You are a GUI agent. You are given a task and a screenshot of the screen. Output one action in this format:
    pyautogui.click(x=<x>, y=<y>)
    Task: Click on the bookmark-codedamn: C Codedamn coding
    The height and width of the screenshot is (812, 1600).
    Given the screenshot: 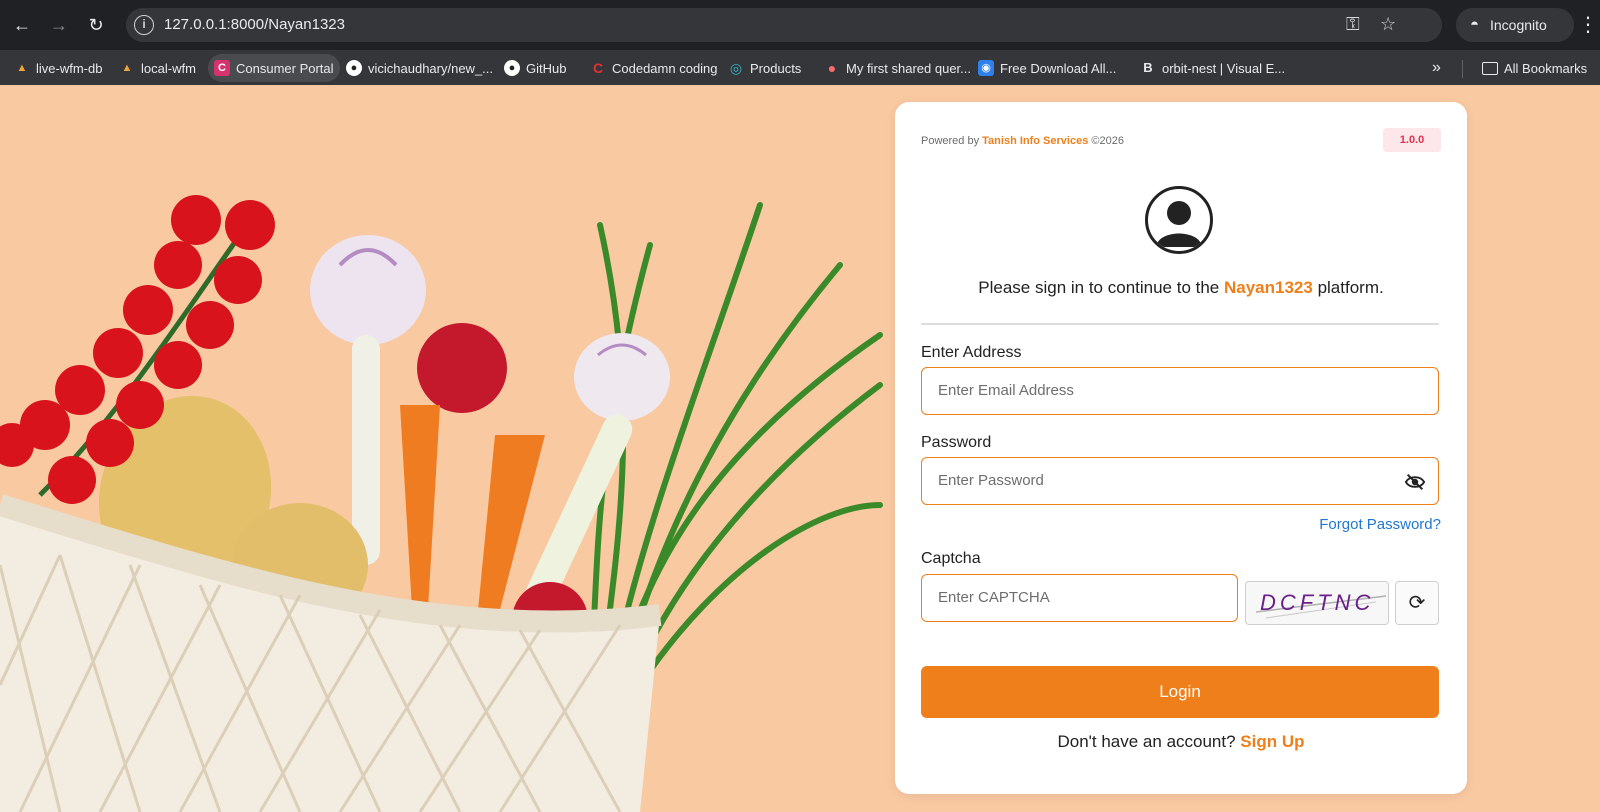 What is the action you would take?
    pyautogui.click(x=654, y=68)
    